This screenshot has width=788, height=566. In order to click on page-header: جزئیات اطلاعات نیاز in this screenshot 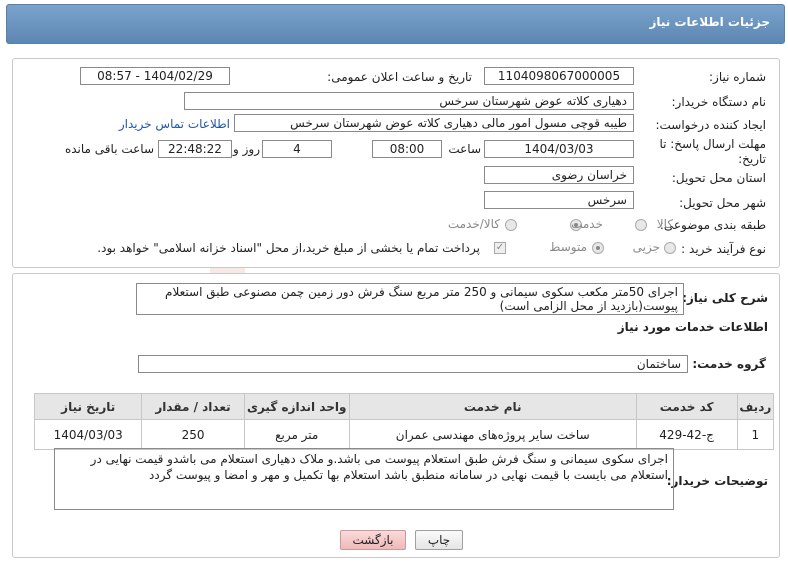, I will do `click(395, 24)`.